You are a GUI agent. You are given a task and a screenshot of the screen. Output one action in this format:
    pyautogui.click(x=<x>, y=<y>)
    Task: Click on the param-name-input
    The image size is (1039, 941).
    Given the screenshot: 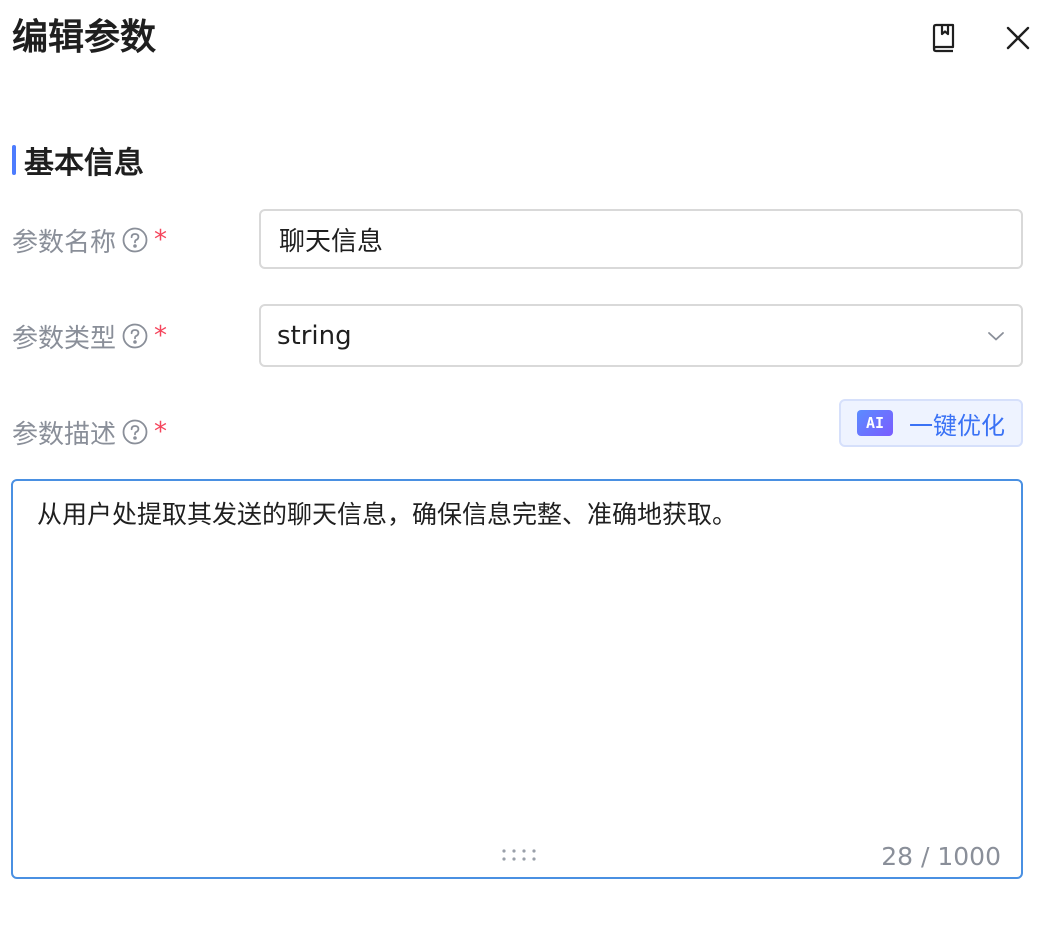 What is the action you would take?
    pyautogui.click(x=641, y=239)
    